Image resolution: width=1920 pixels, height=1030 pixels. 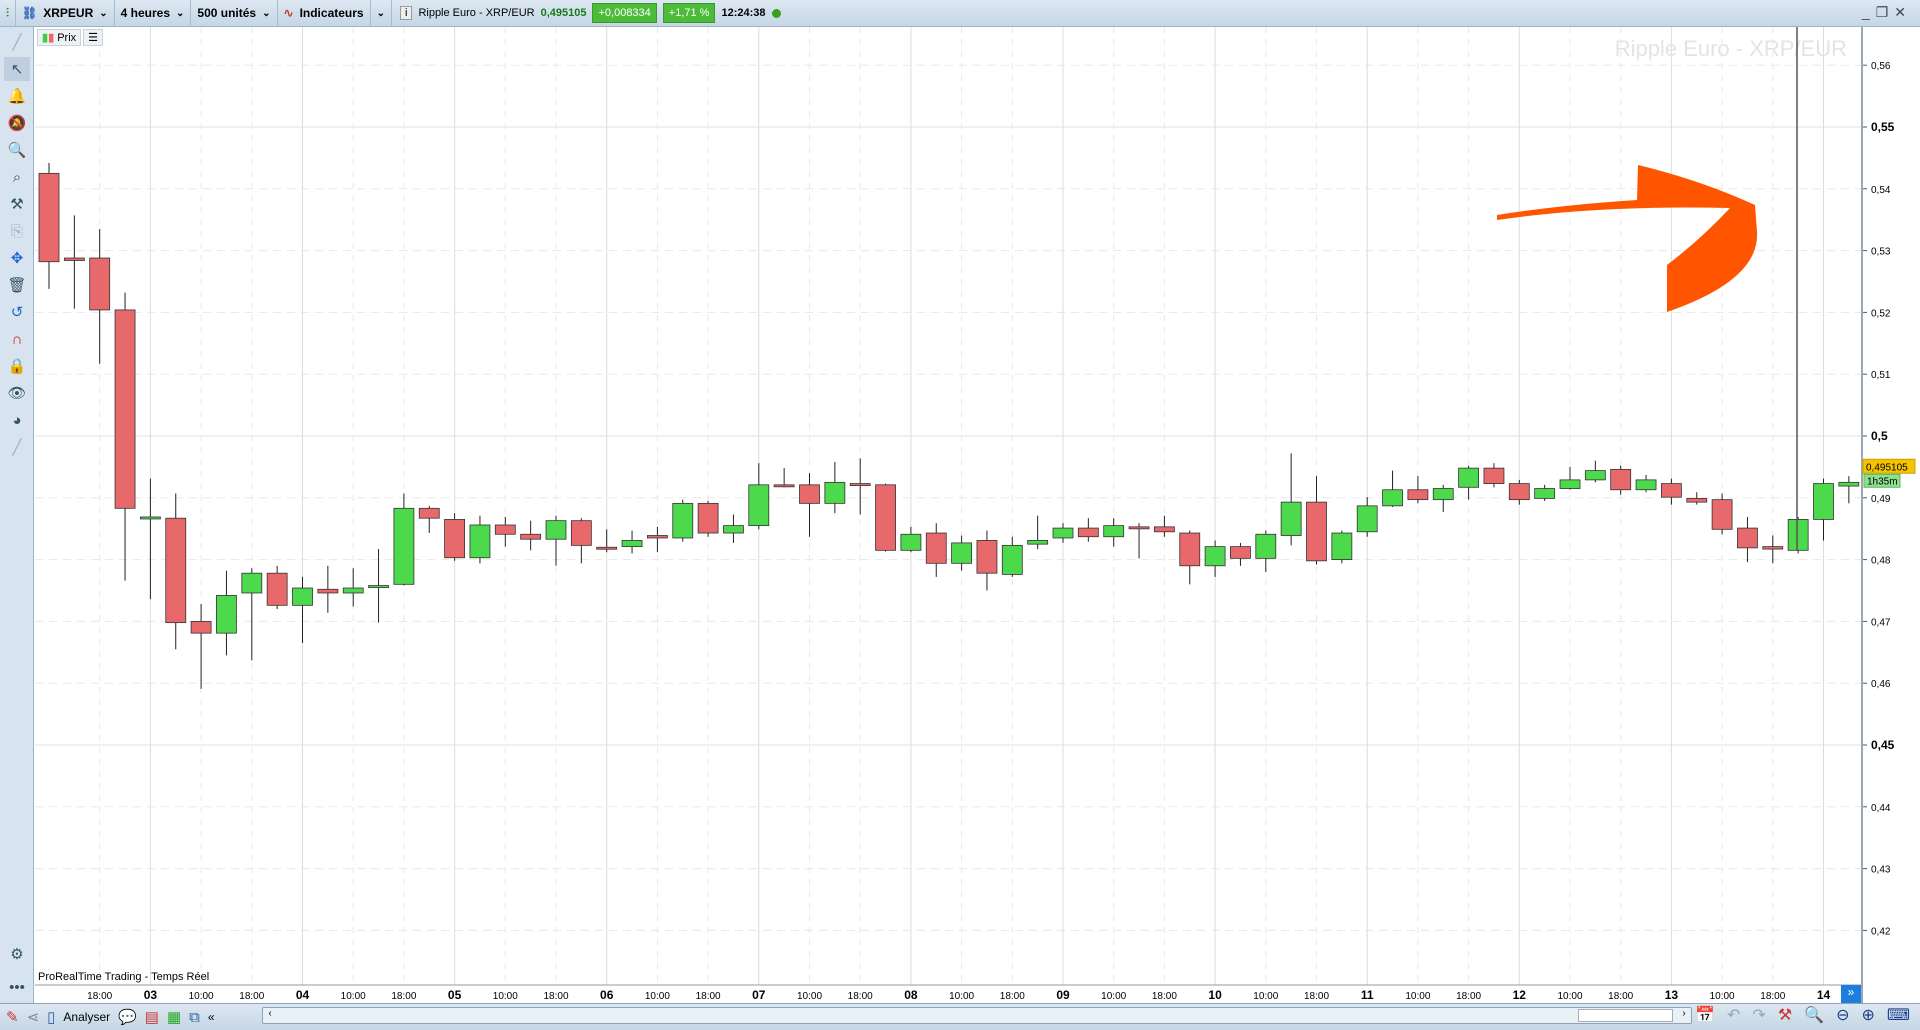 I want to click on status-dot, so click(x=776, y=13).